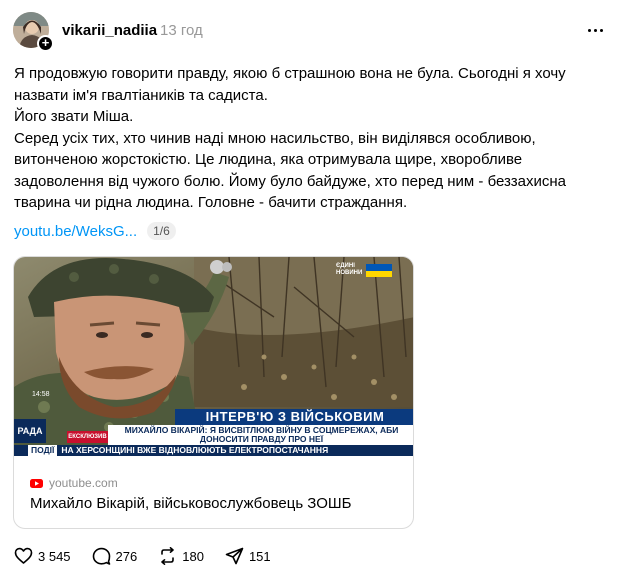 This screenshot has width=626, height=578. Describe the element at coordinates (234, 556) in the screenshot. I see `share-icon` at that location.